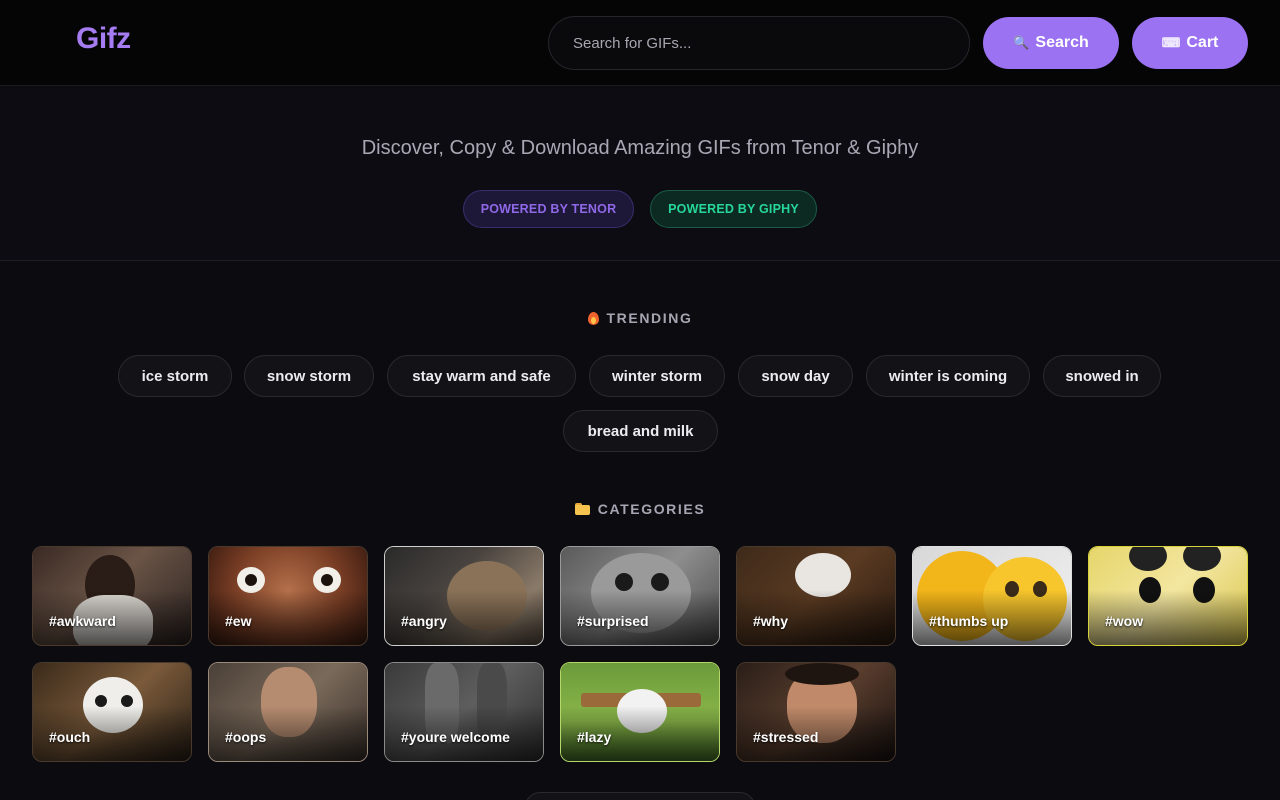  Describe the element at coordinates (759, 43) in the screenshot. I see `search-input` at that location.